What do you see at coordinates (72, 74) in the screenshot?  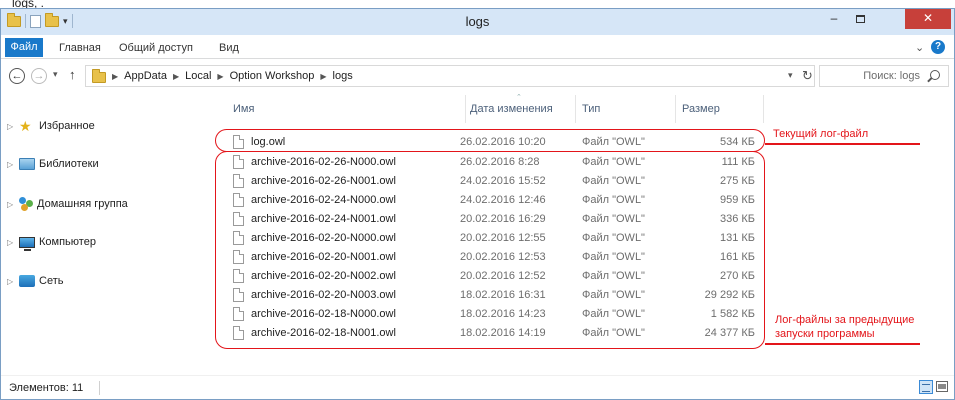 I see `up-button: ↑` at bounding box center [72, 74].